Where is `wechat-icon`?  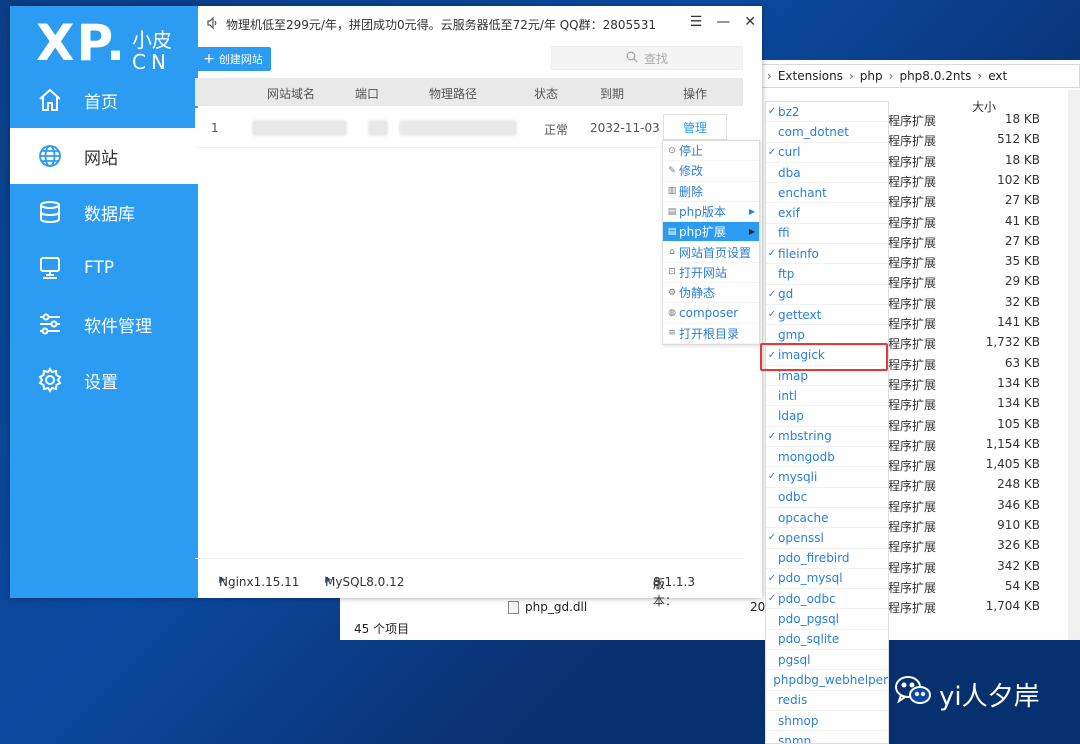 wechat-icon is located at coordinates (913, 694).